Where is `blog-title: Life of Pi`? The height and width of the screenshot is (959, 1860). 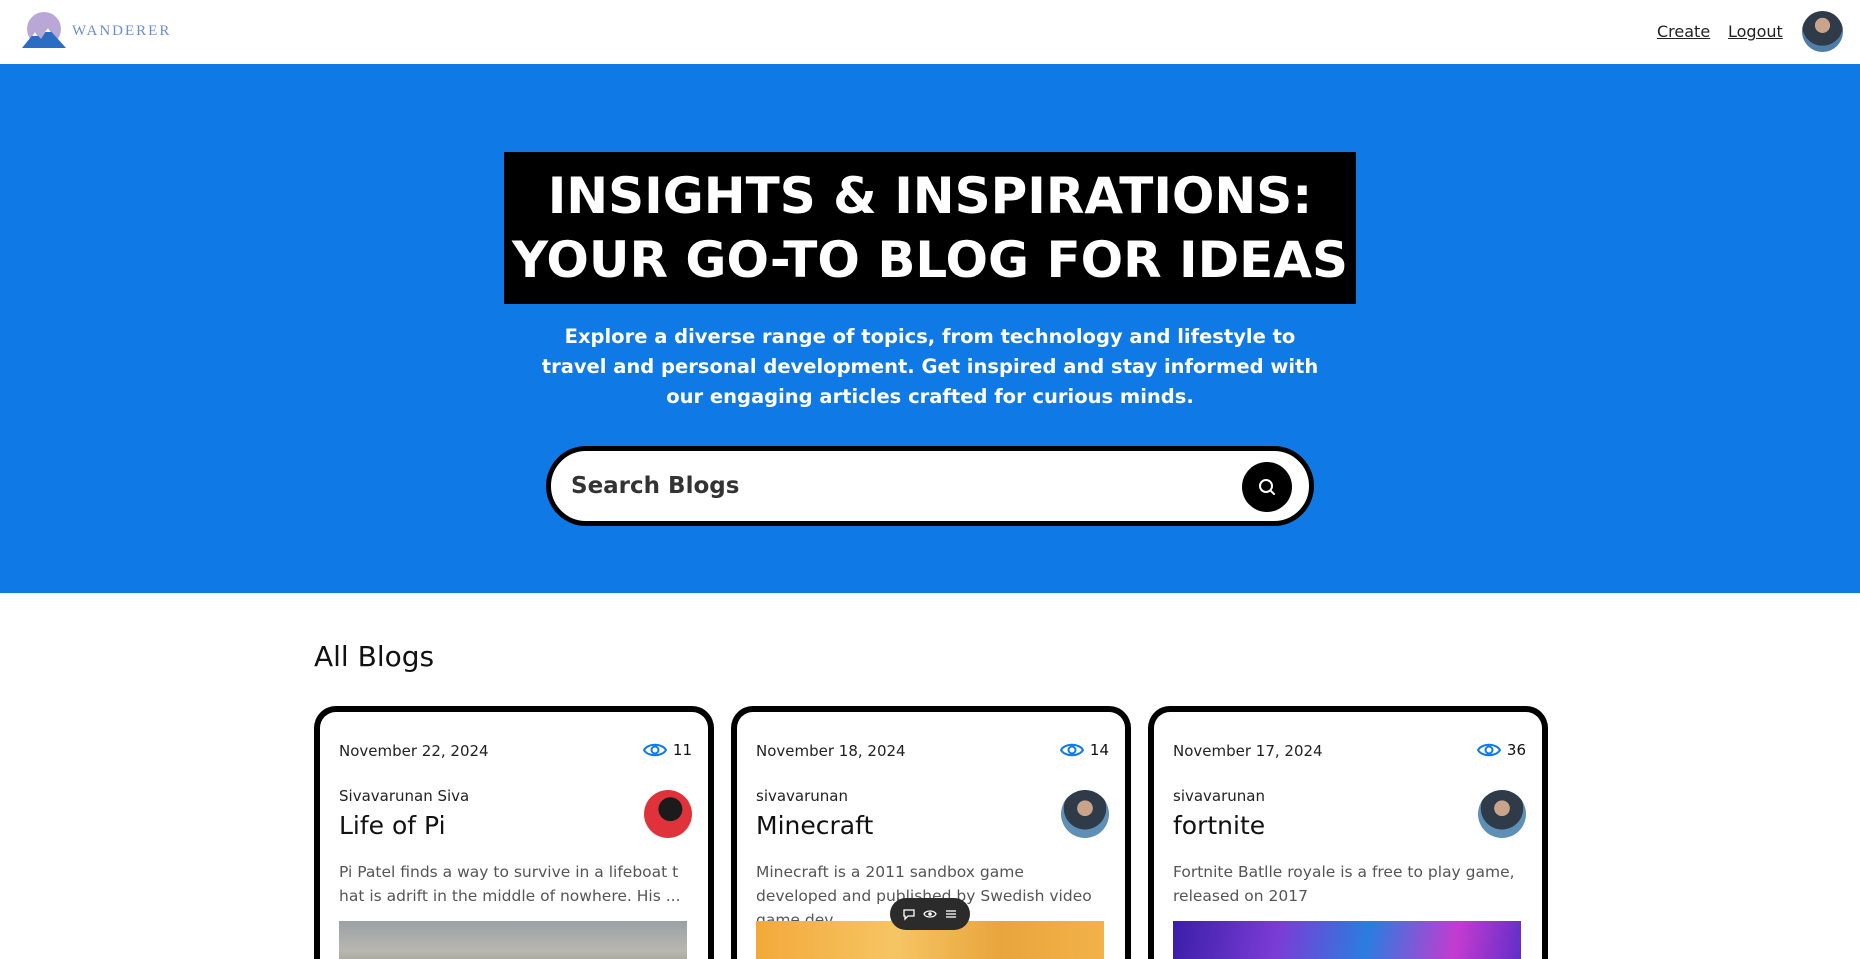 blog-title: Life of Pi is located at coordinates (392, 825).